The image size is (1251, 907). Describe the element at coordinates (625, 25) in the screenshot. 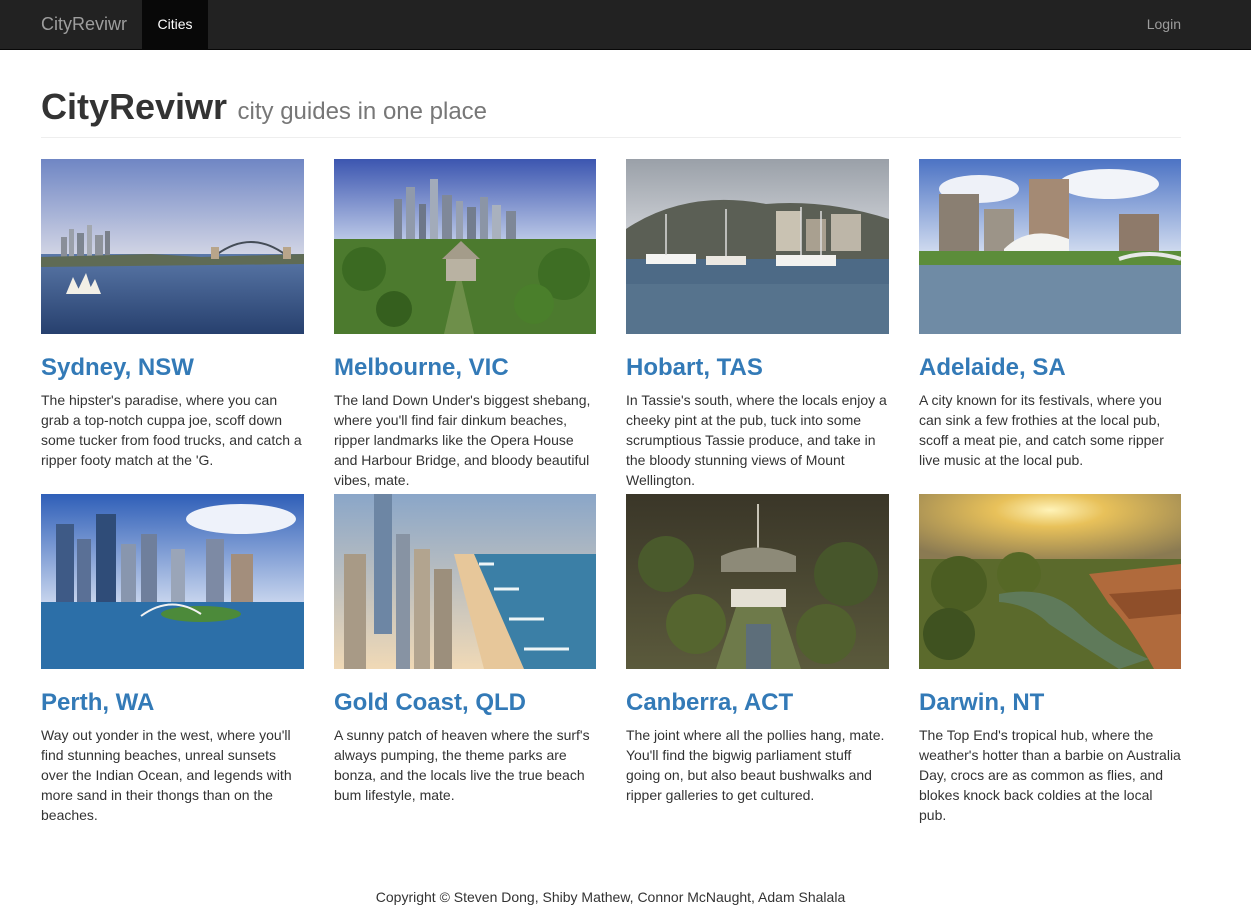

I see `top-navbar: CityReviwr Cities Login` at that location.